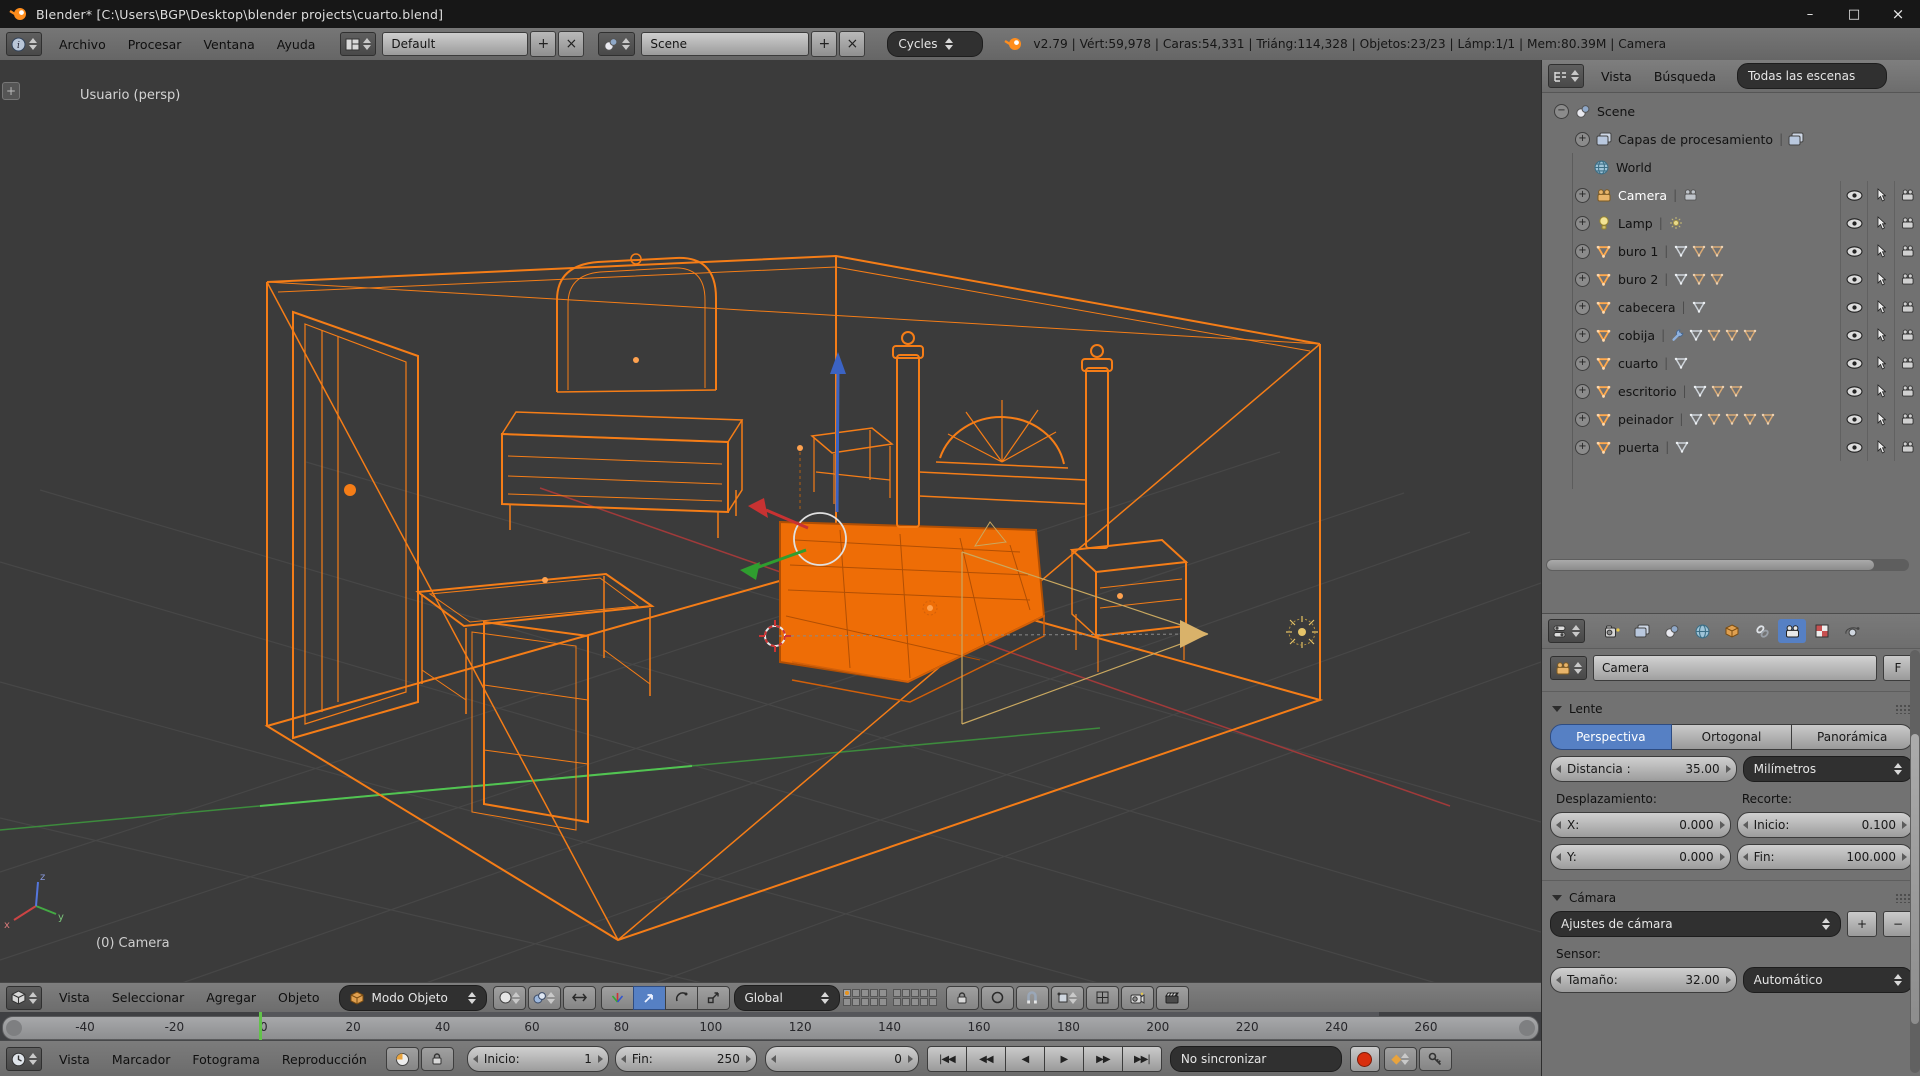 This screenshot has width=1920, height=1076. I want to click on focal-length-field: Distancia : 35.00, so click(1643, 769).